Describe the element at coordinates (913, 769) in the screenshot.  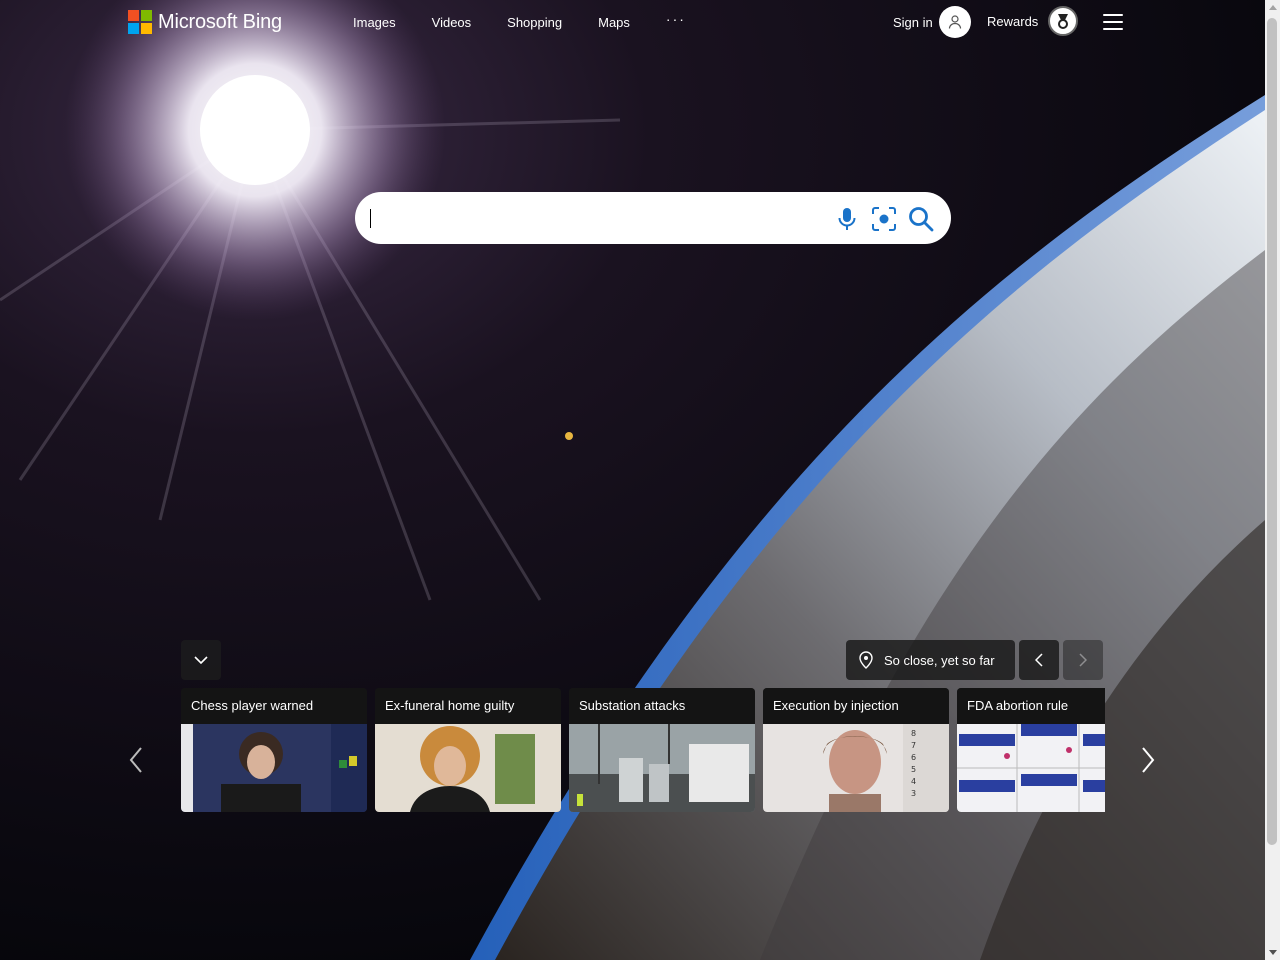
I see `svg-text: 5` at that location.